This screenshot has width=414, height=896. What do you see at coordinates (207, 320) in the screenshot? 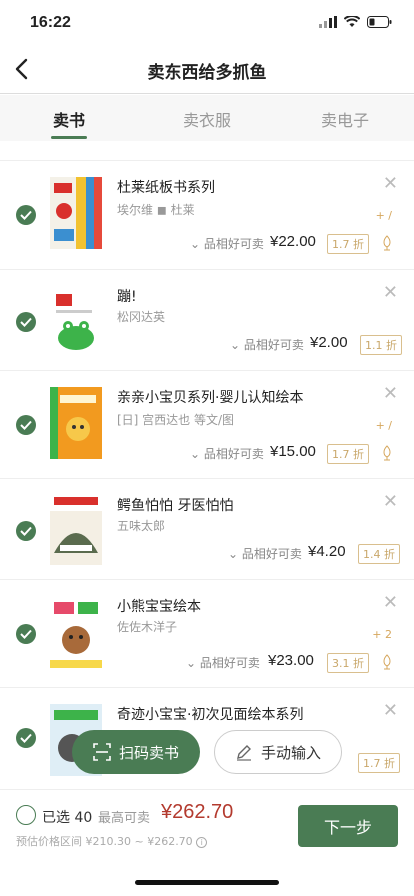
I see `list-item: 蹦! 松冈达英 ✕ ⌄ 品相好可卖 ¥2.00 1.1 折` at bounding box center [207, 320].